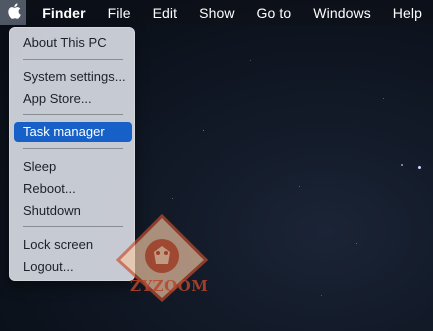  I want to click on menubar-item-file: File, so click(119, 13).